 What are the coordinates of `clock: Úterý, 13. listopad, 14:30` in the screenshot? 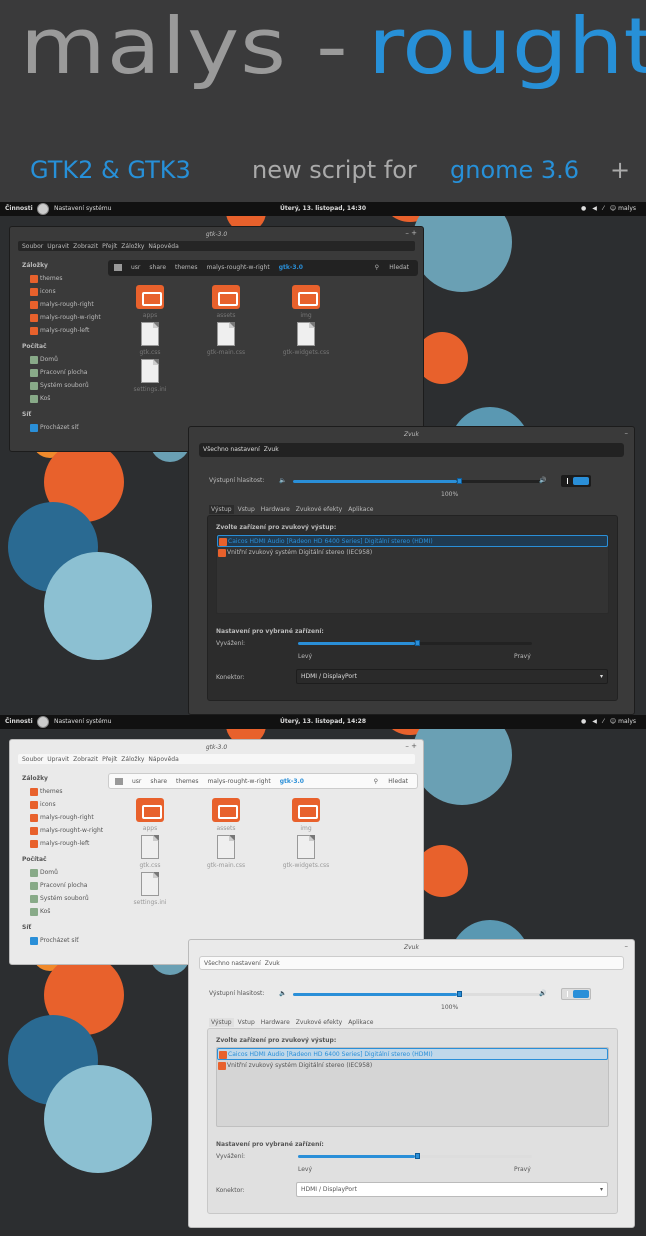 It's located at (323, 208).